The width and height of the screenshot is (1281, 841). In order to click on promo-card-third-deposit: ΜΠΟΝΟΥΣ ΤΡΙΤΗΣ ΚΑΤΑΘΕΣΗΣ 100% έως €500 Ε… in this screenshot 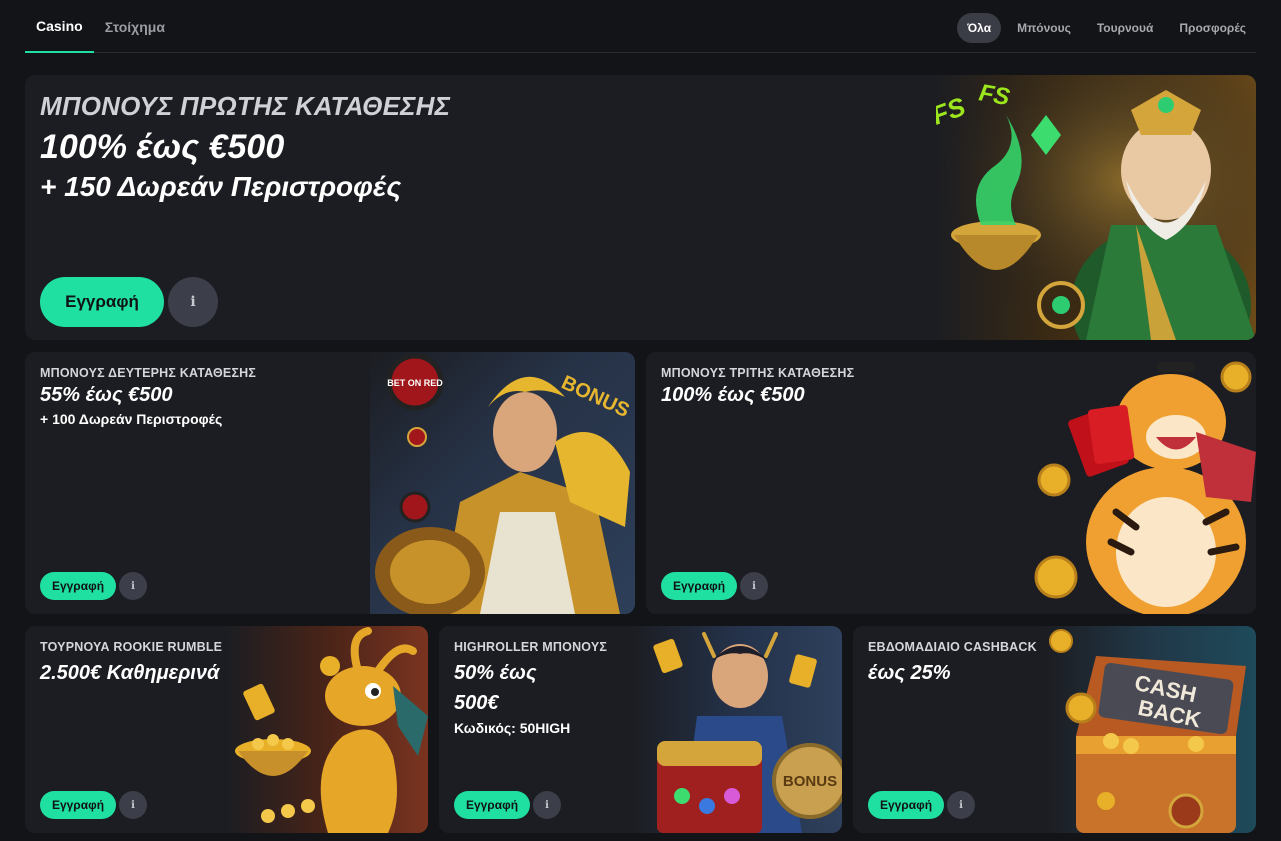, I will do `click(951, 483)`.